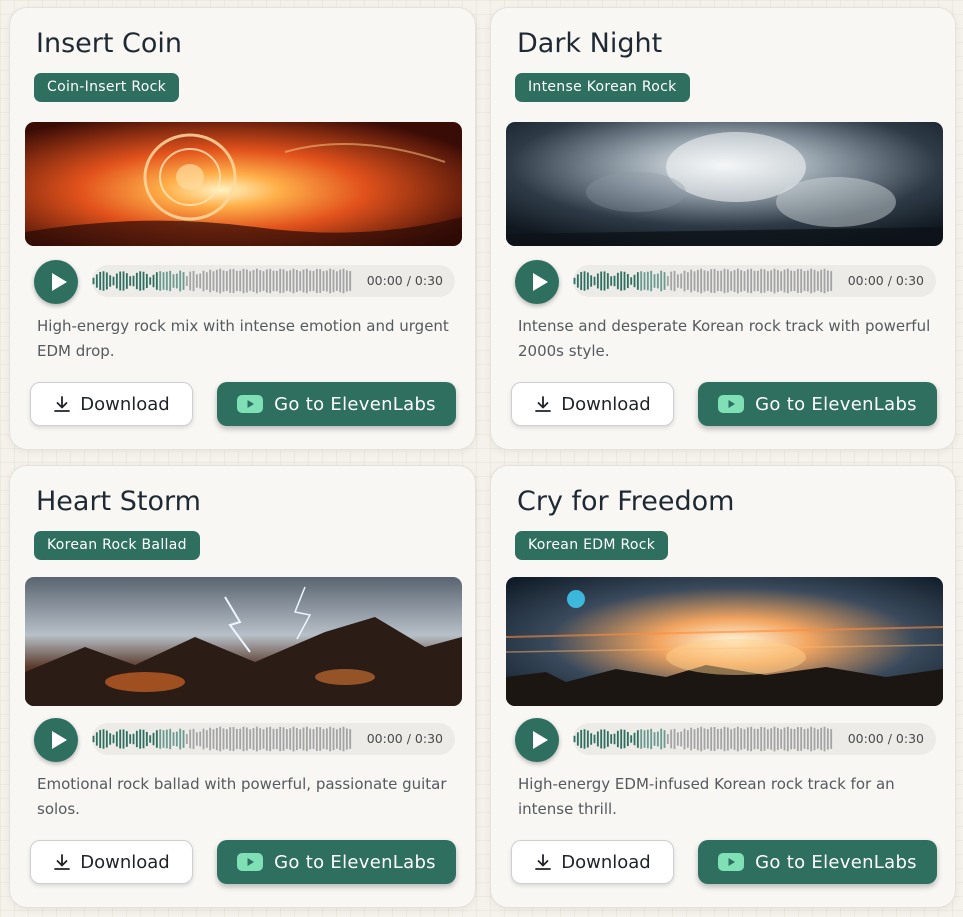  What do you see at coordinates (592, 545) in the screenshot?
I see `genre-badge: Korean EDM Rock` at bounding box center [592, 545].